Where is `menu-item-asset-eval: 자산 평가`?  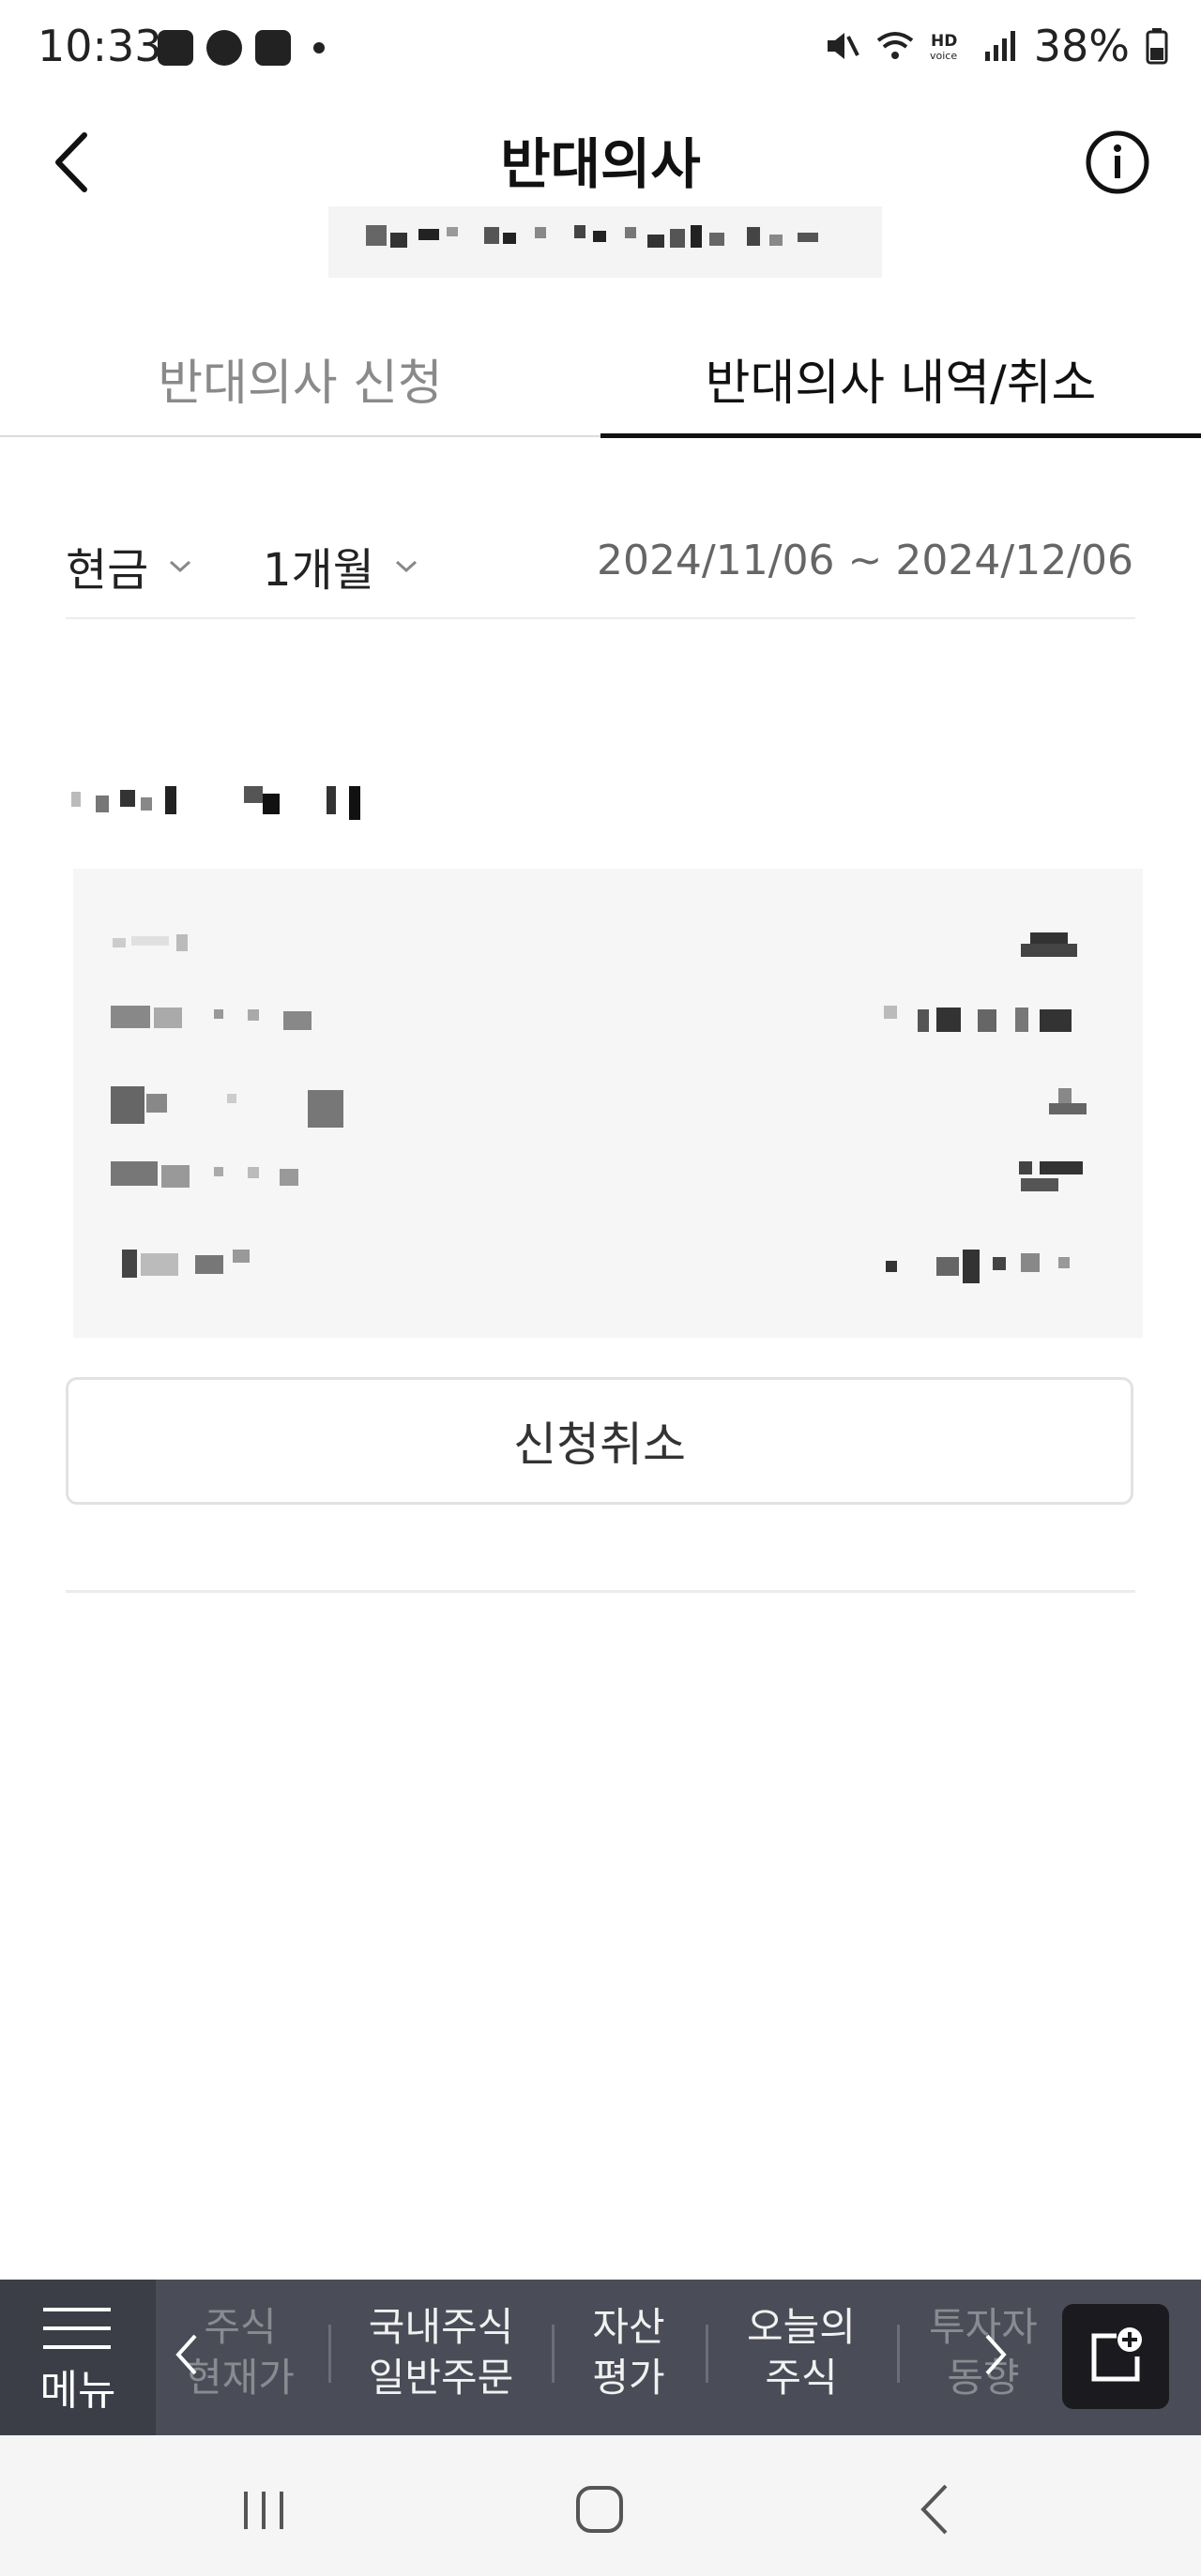
menu-item-asset-eval: 자산 평가 is located at coordinates (628, 2352).